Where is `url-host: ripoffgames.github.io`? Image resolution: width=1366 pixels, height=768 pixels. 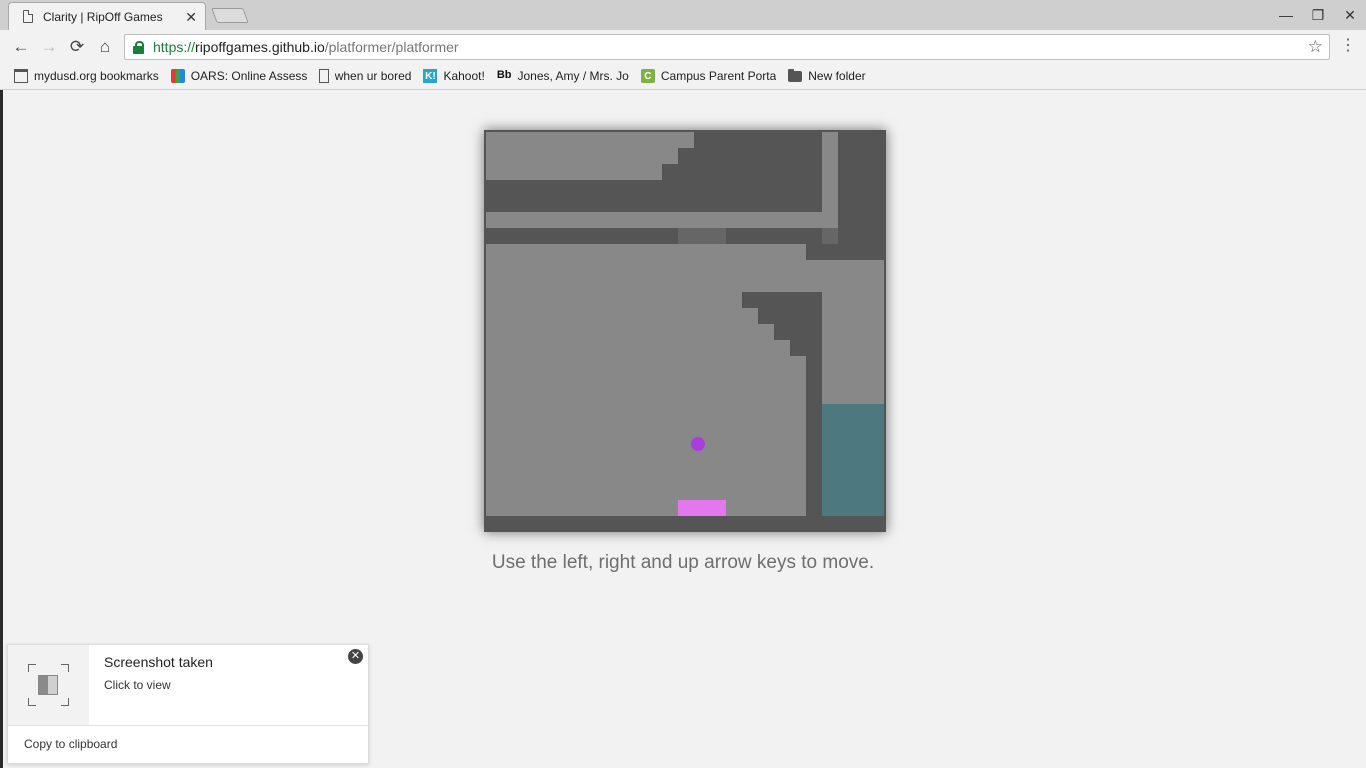 url-host: ripoffgames.github.io is located at coordinates (260, 47).